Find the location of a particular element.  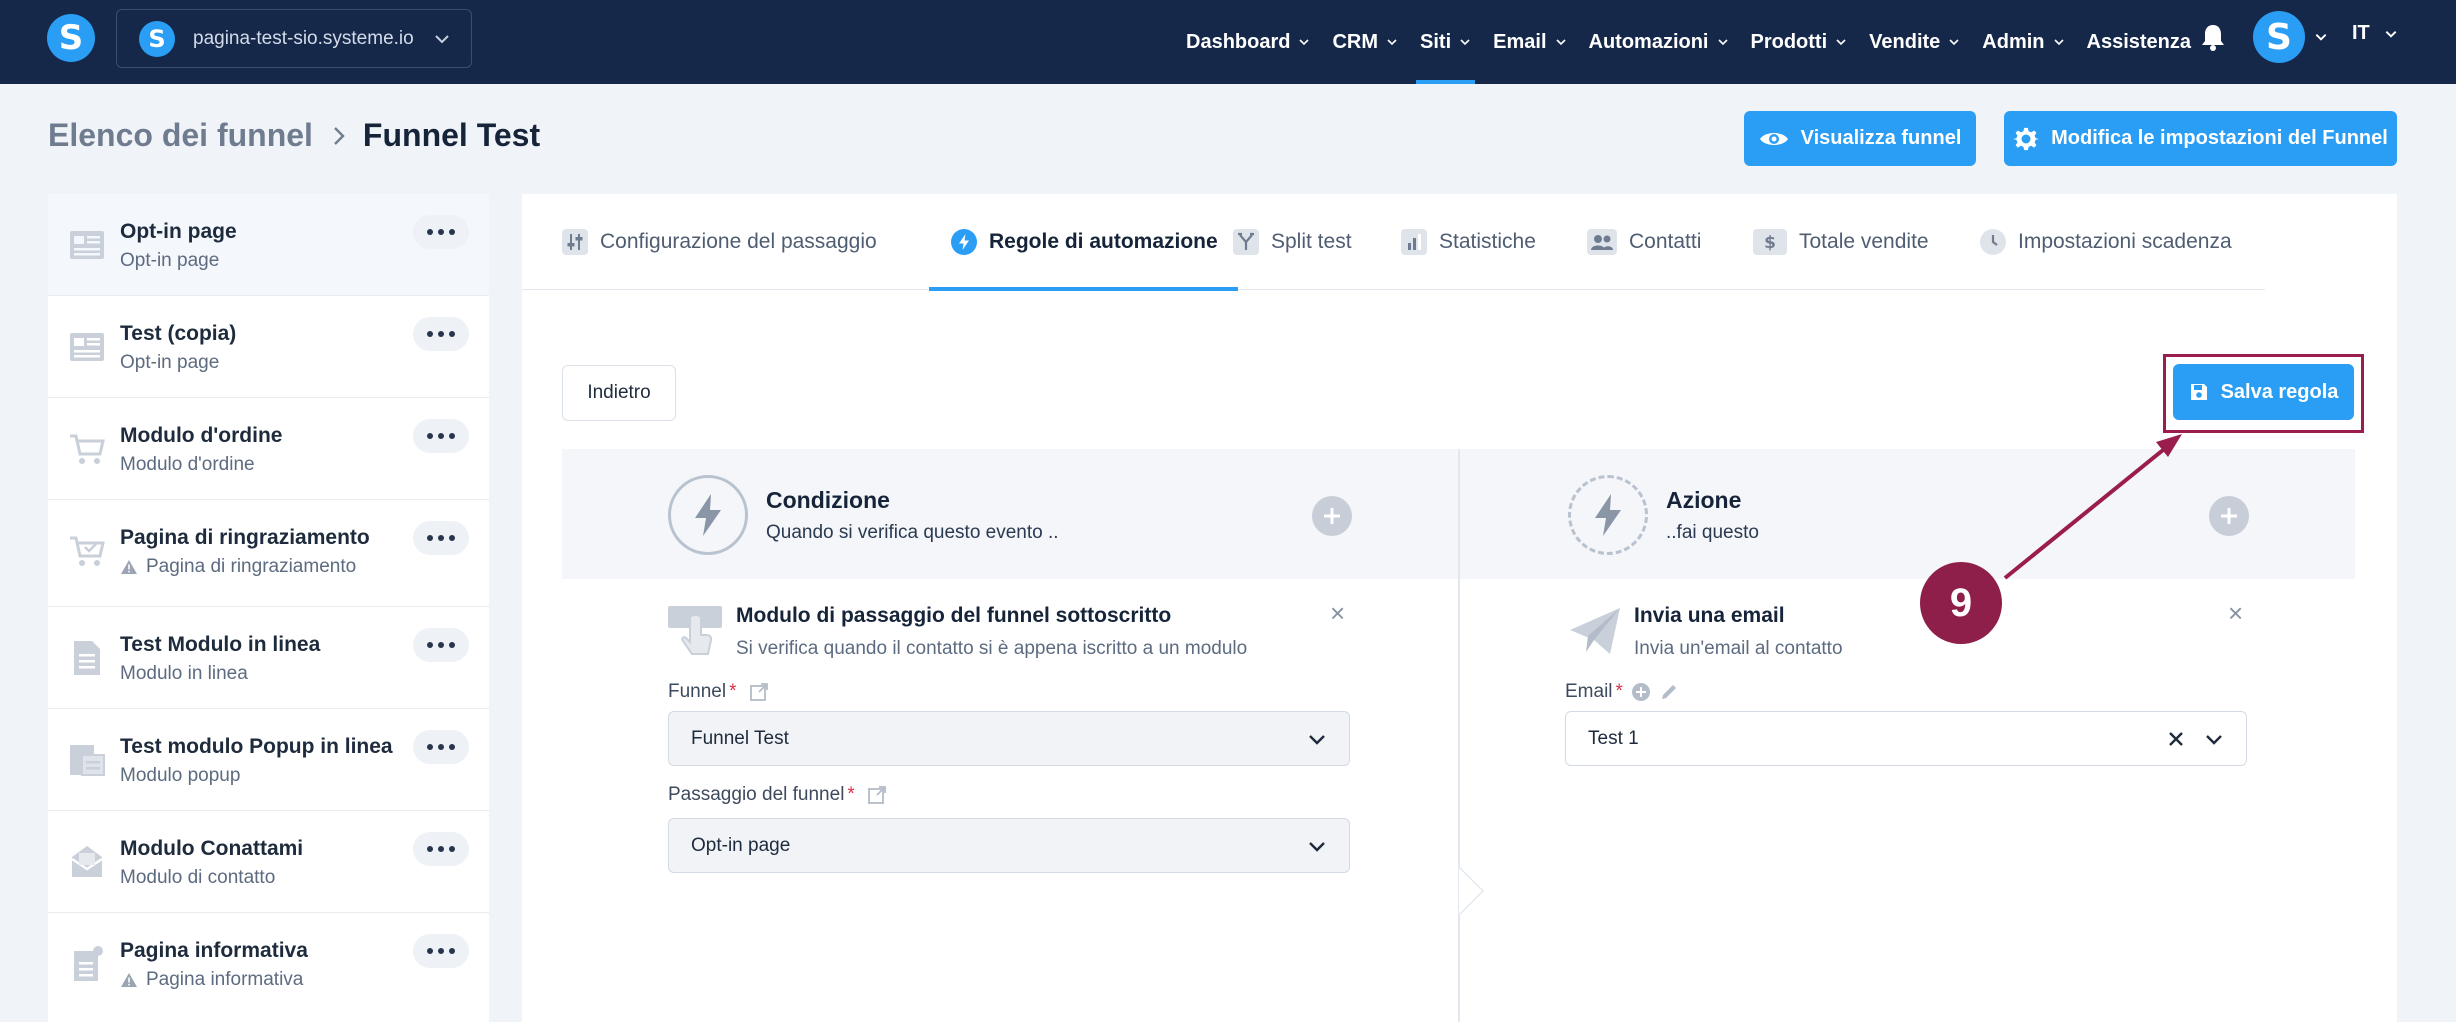

bell-icon is located at coordinates (2213, 37).